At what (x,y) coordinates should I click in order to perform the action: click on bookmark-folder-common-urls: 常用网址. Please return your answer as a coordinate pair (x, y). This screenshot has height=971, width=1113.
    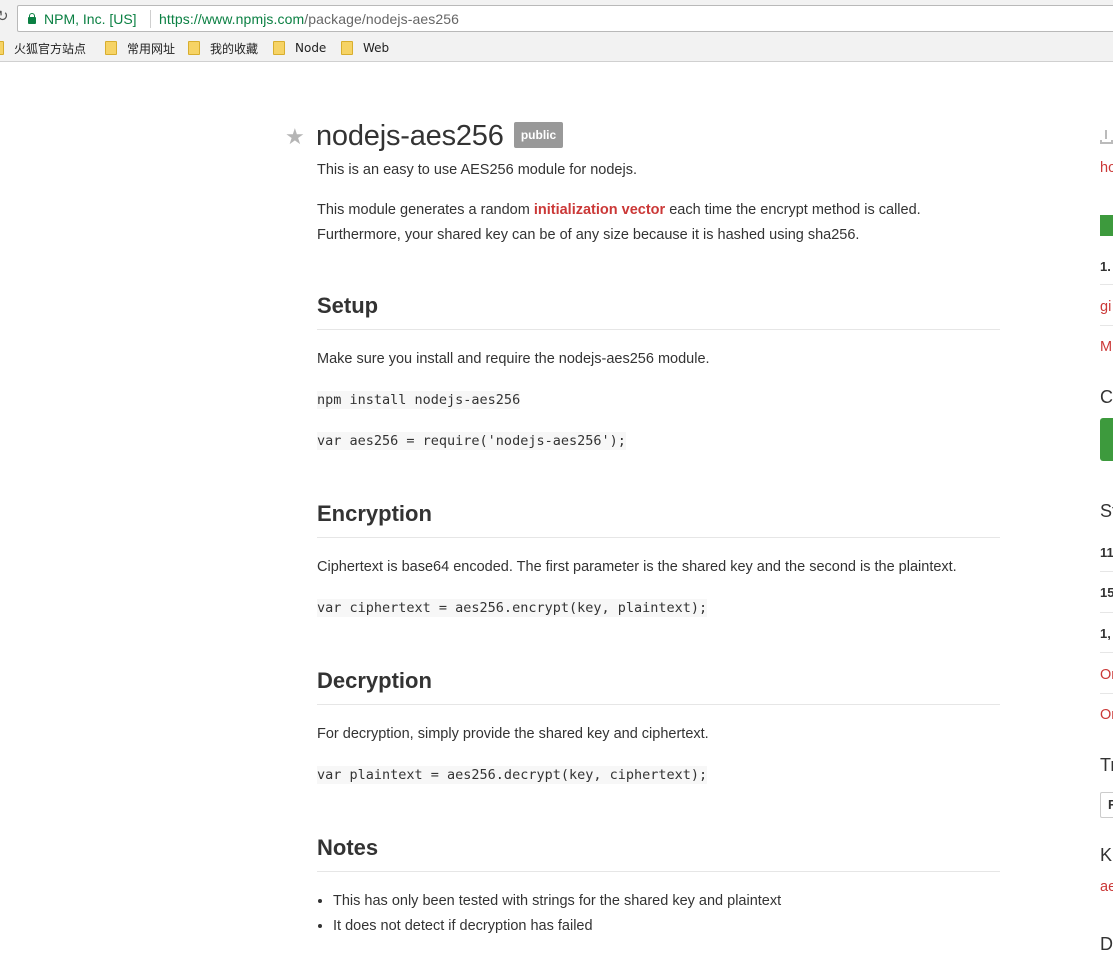
    Looking at the image, I should click on (140, 48).